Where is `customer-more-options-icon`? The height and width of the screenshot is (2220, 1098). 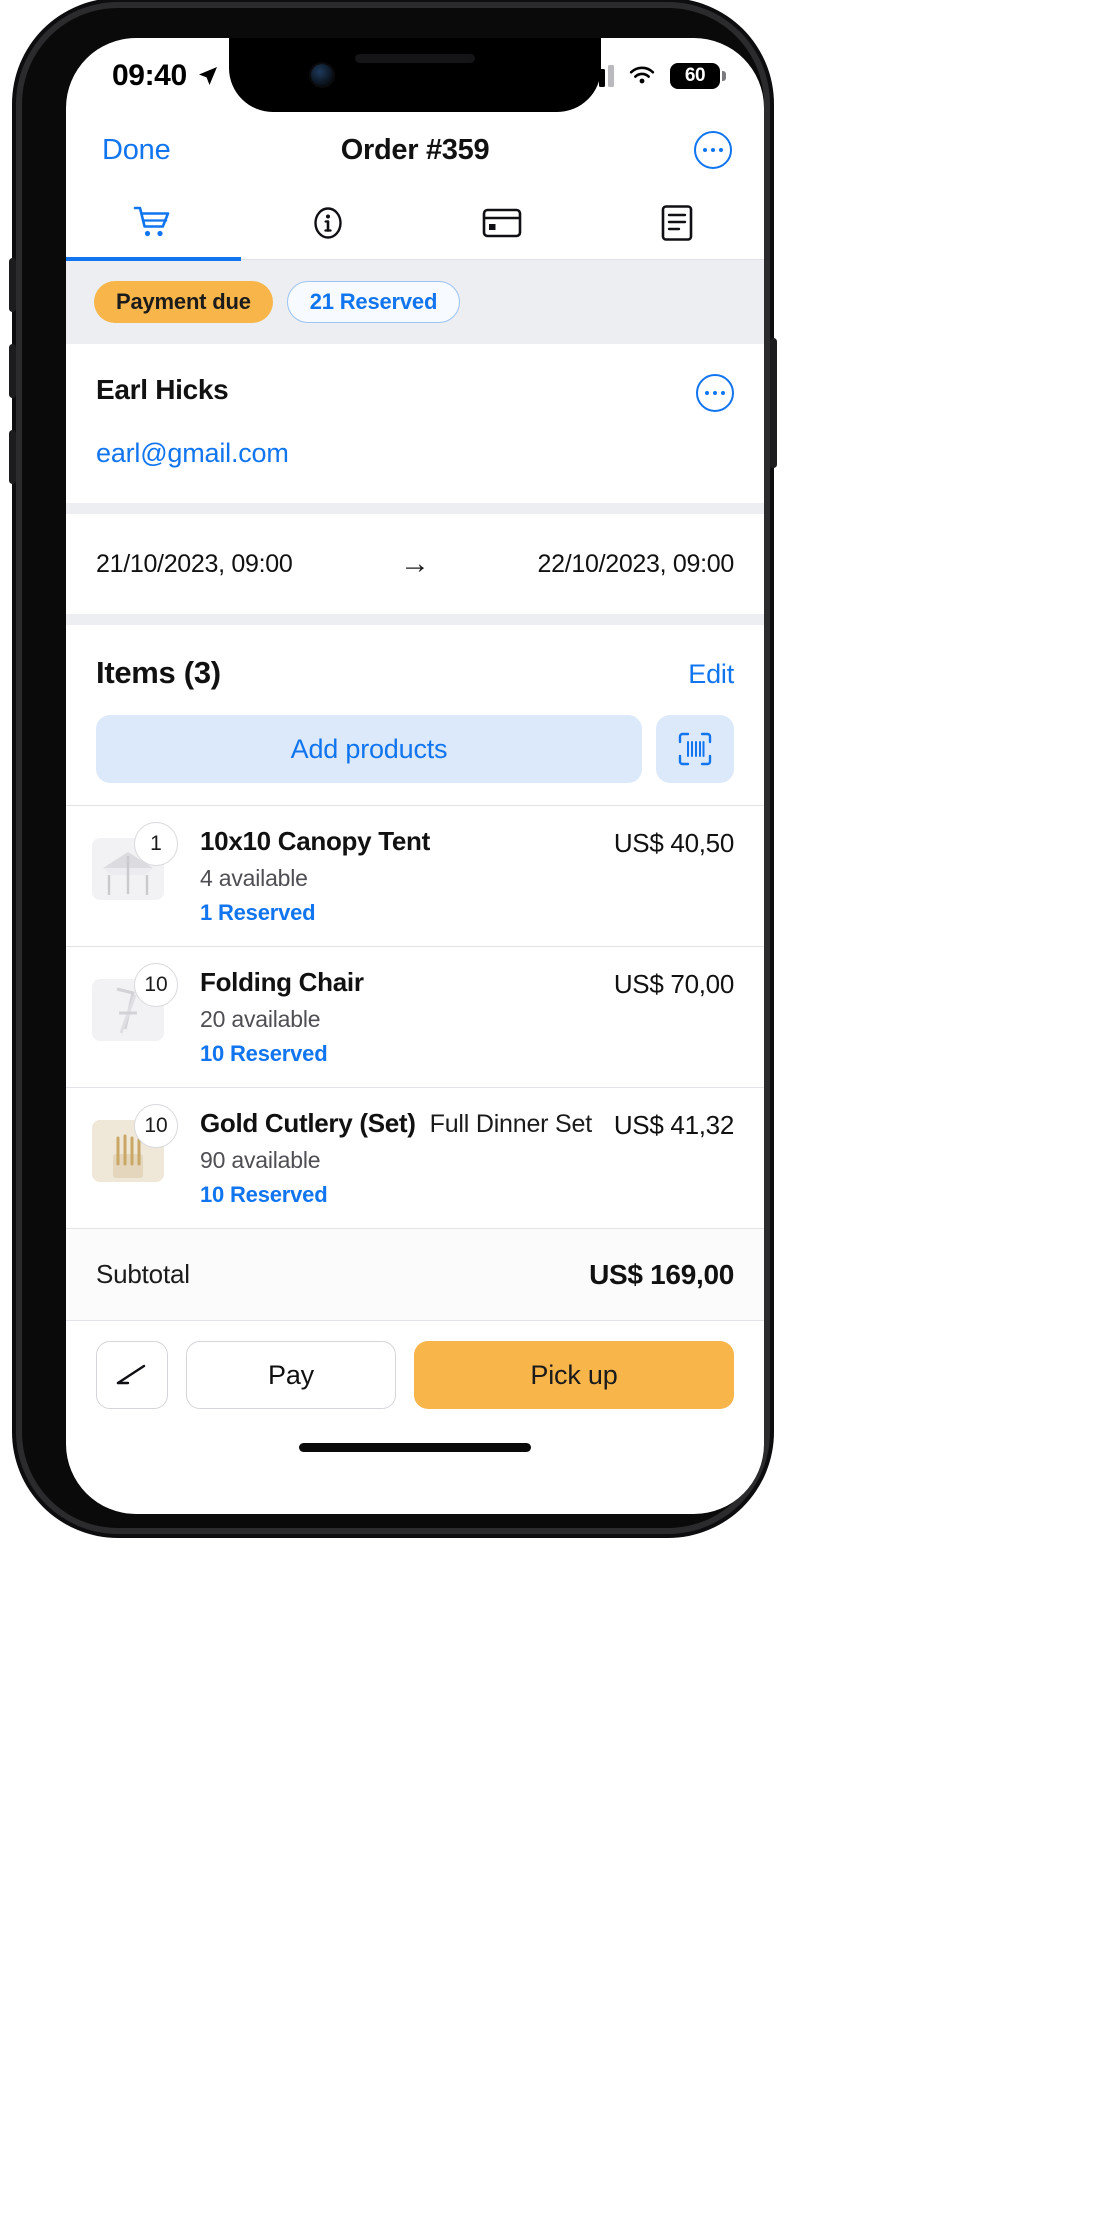
customer-more-options-icon is located at coordinates (715, 393).